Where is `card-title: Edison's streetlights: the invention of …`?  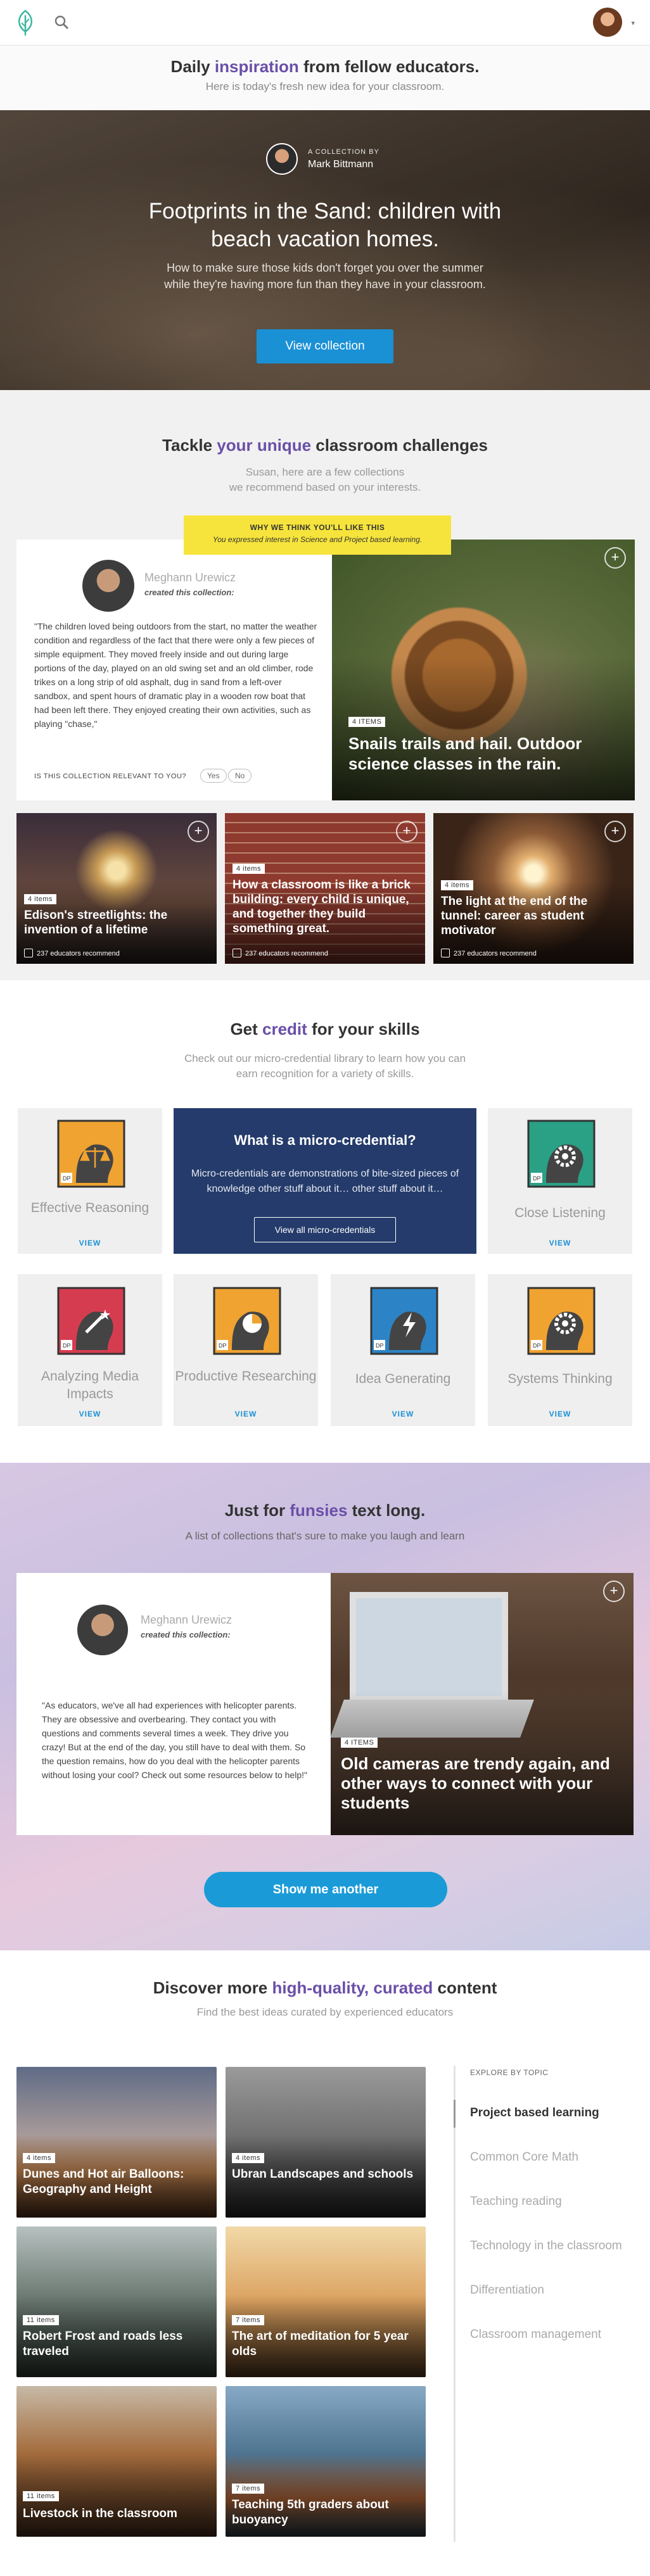 card-title: Edison's streetlights: the invention of … is located at coordinates (116, 922).